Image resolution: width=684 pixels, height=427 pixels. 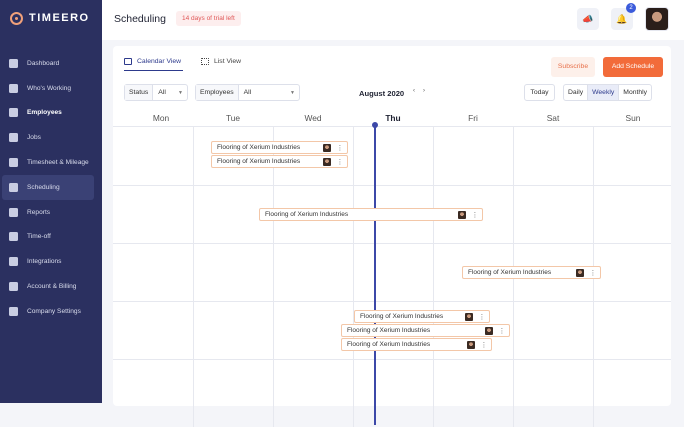 I want to click on sidebar-item-label: Who's Working, so click(x=49, y=88).